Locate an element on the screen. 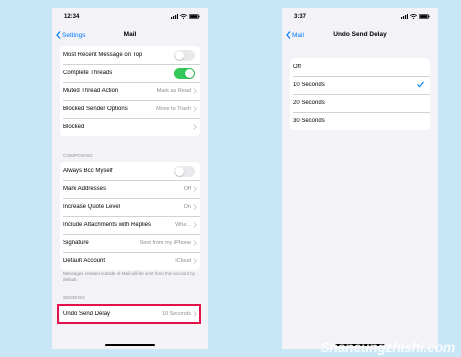  sending-section-header: SENDING is located at coordinates (74, 297).